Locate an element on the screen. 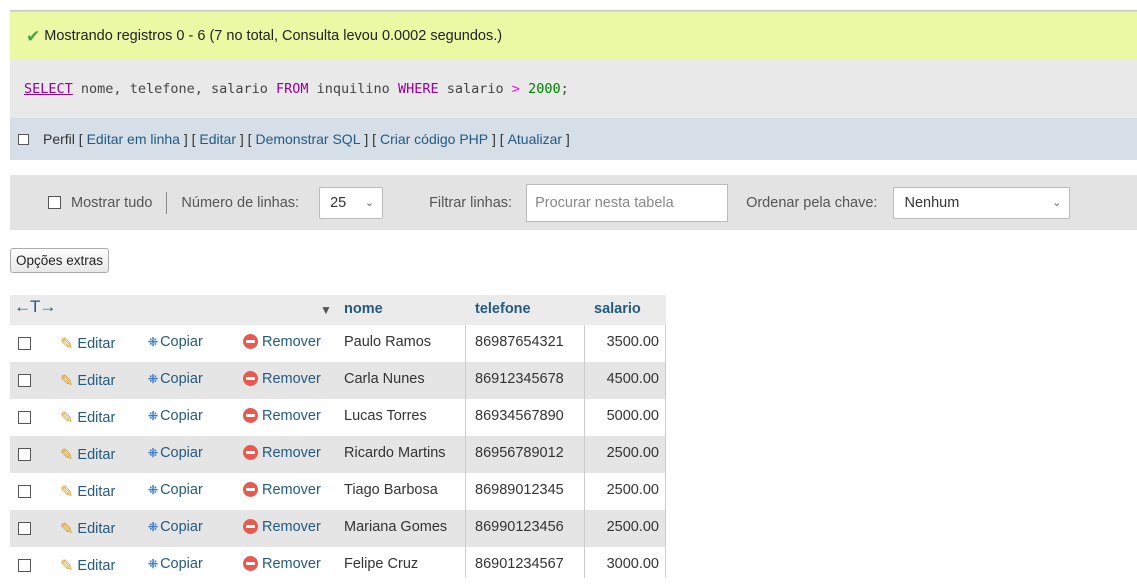 The image size is (1137, 584). filter-placeholder: Procurar nesta tabela is located at coordinates (604, 202).